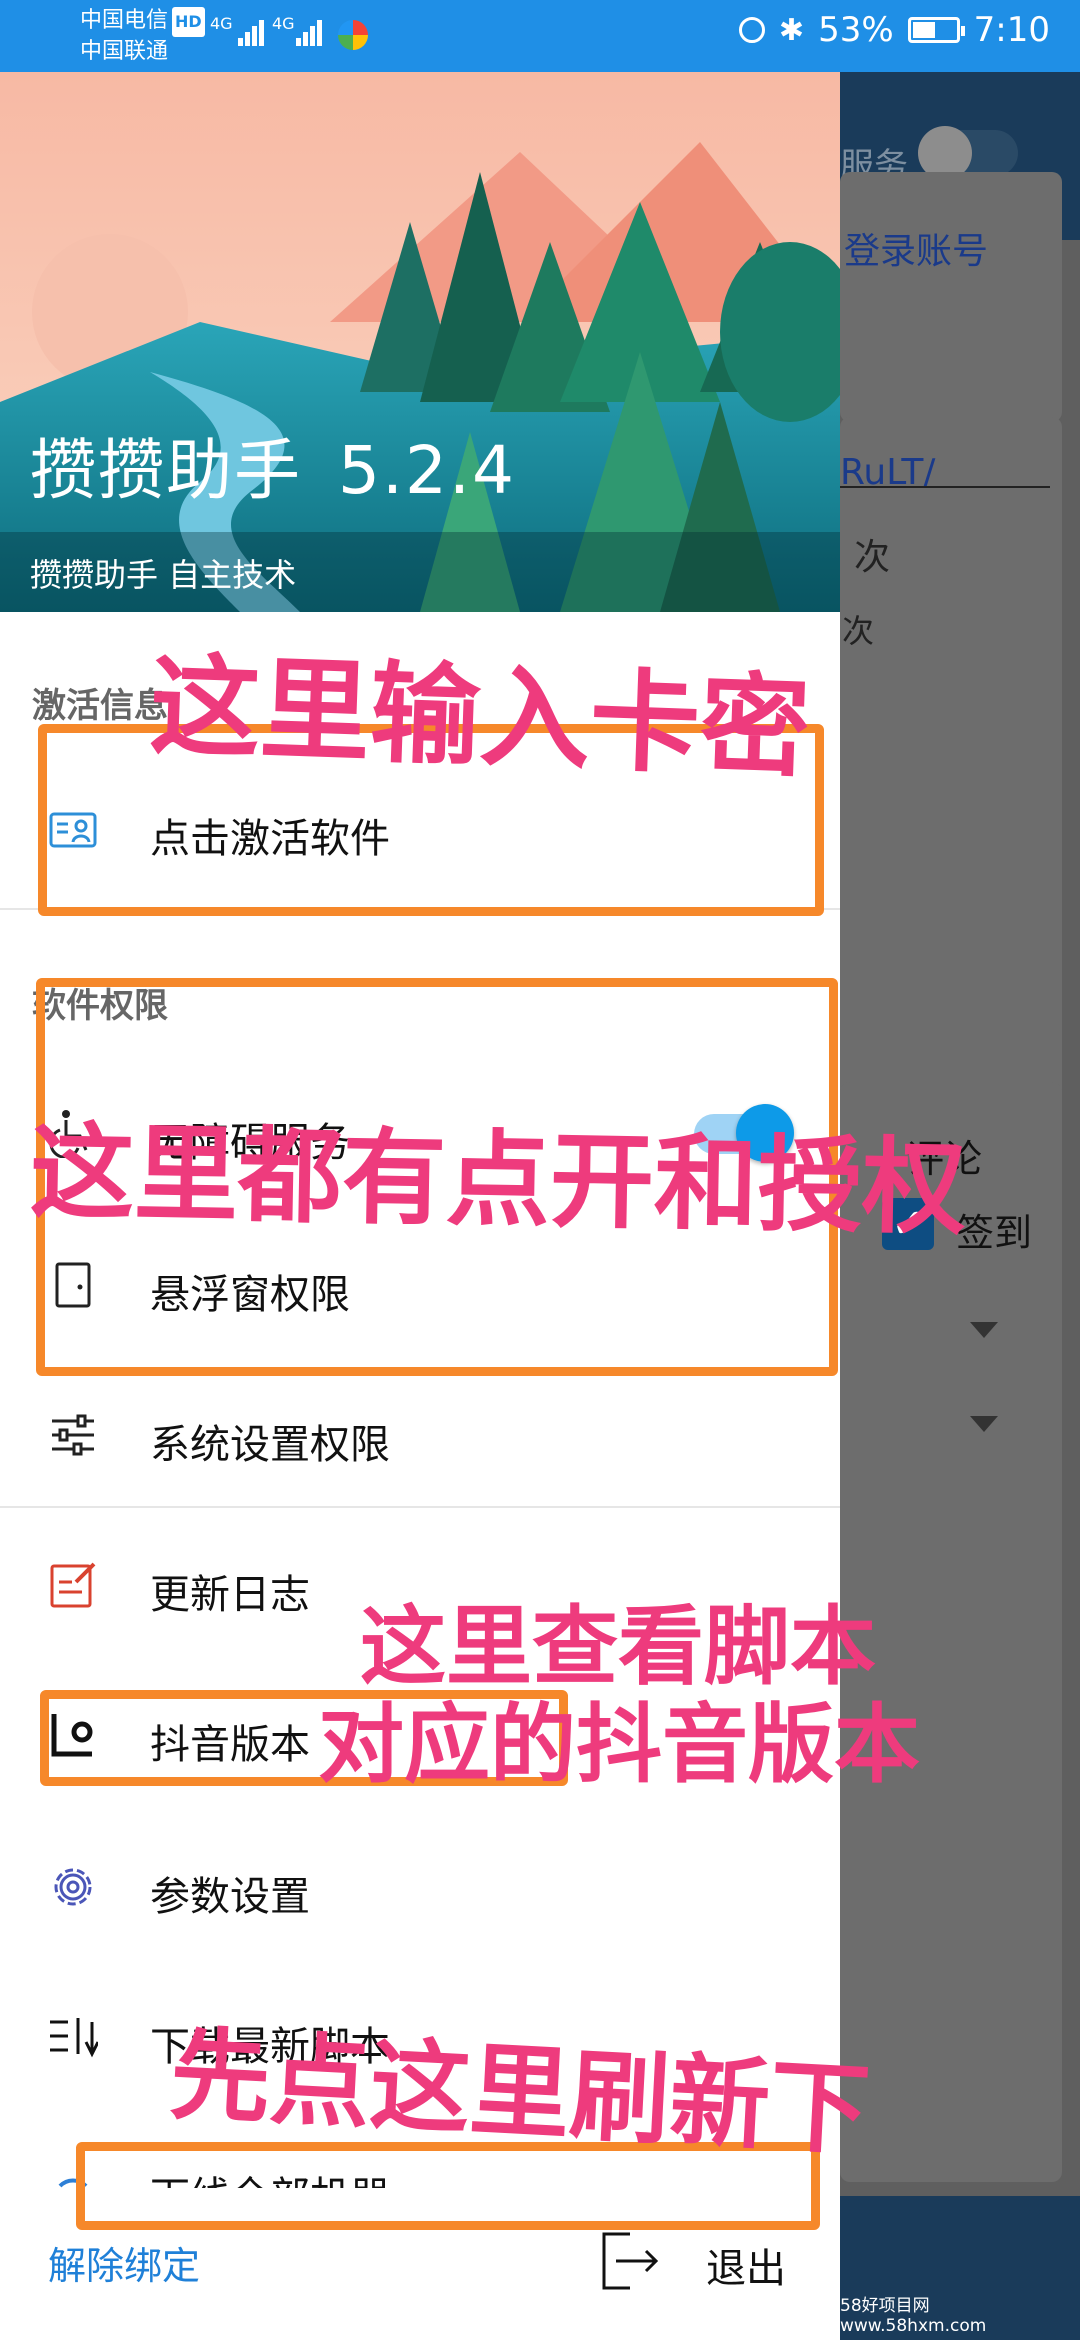 This screenshot has width=1080, height=2340. I want to click on network-type-1: 4G, so click(221, 23).